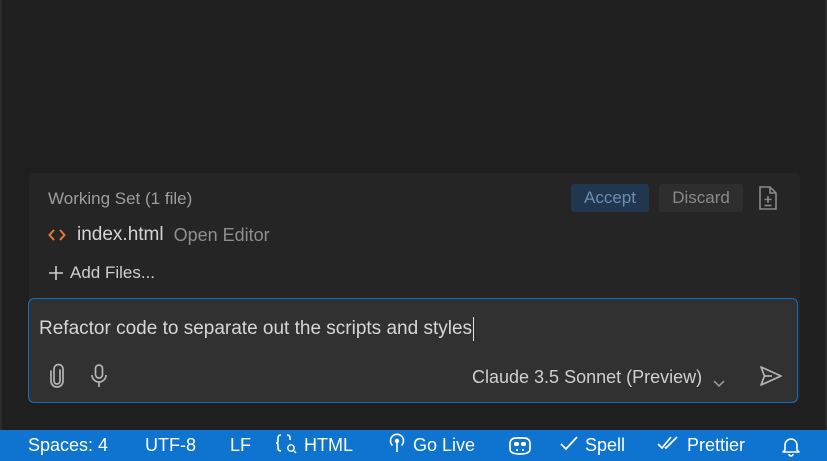 The width and height of the screenshot is (827, 461). I want to click on spell-label: Spell, so click(605, 445).